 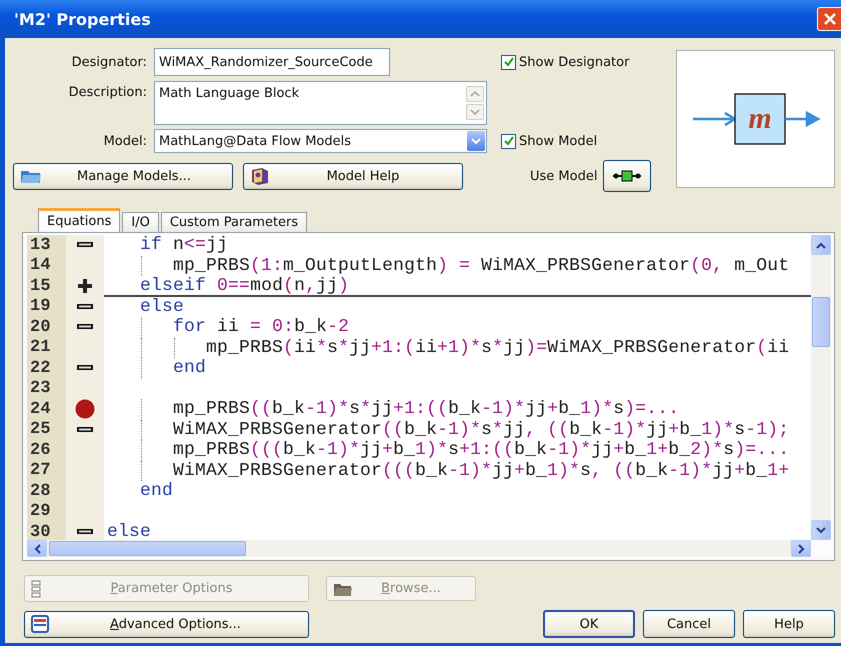 I want to click on breakpoint-icon, so click(x=85, y=409).